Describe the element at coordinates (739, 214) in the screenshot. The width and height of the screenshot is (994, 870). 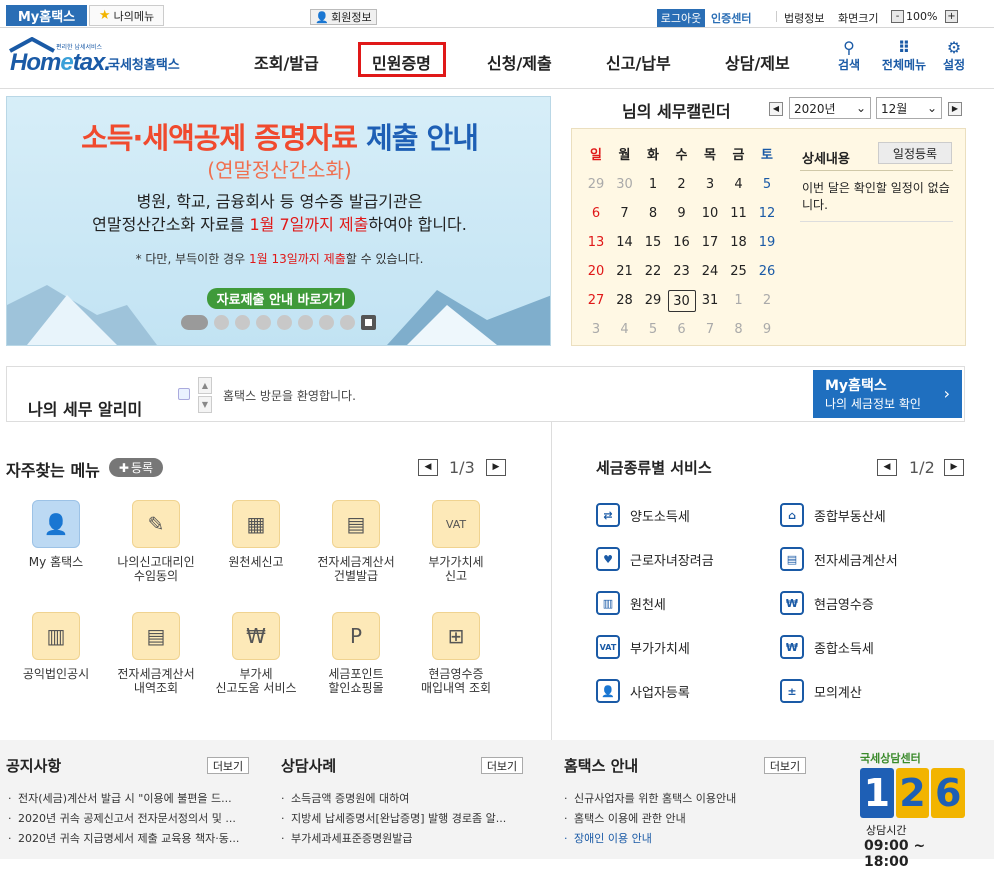
I see `calendar-day: 11` at that location.